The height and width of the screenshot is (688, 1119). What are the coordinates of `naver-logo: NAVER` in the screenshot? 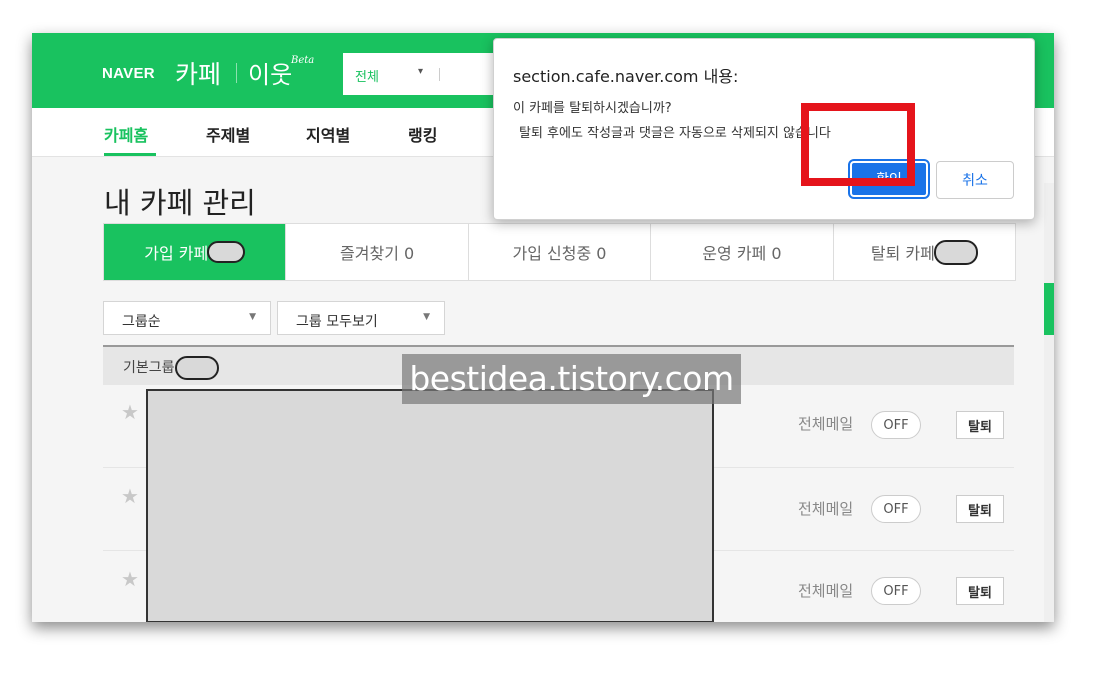 It's located at (128, 73).